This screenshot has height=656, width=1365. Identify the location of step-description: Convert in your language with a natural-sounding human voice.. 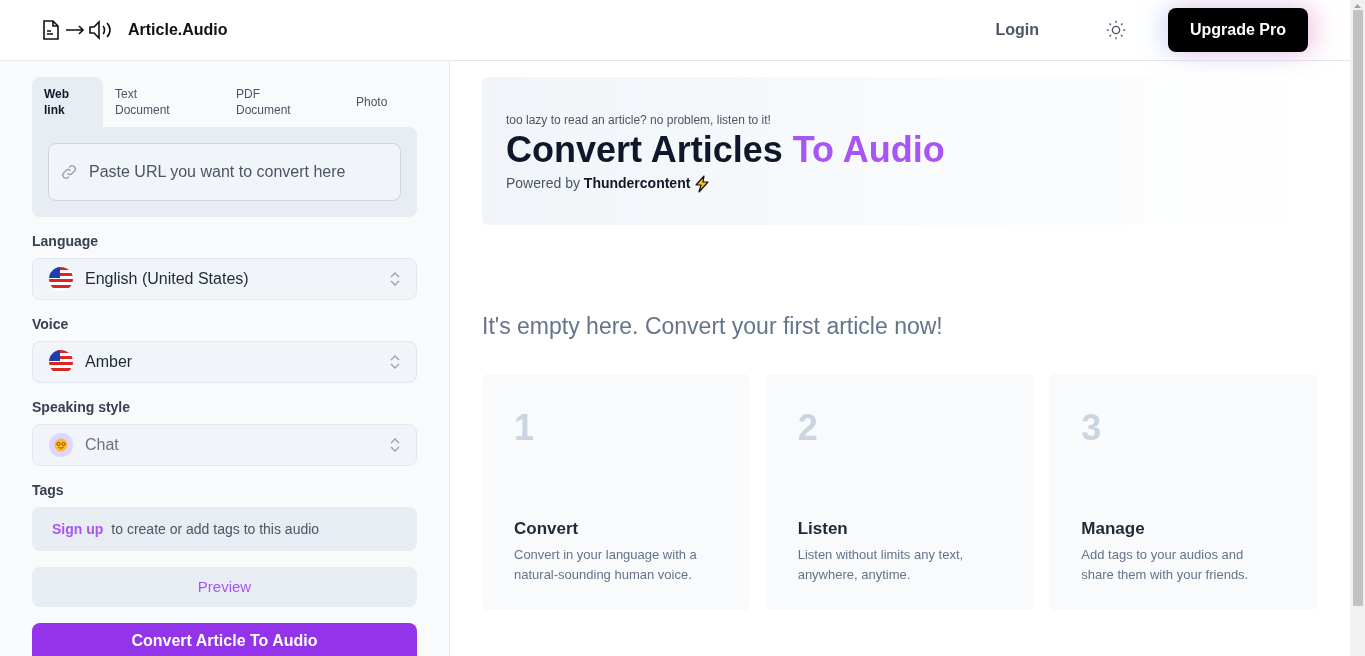
(606, 565).